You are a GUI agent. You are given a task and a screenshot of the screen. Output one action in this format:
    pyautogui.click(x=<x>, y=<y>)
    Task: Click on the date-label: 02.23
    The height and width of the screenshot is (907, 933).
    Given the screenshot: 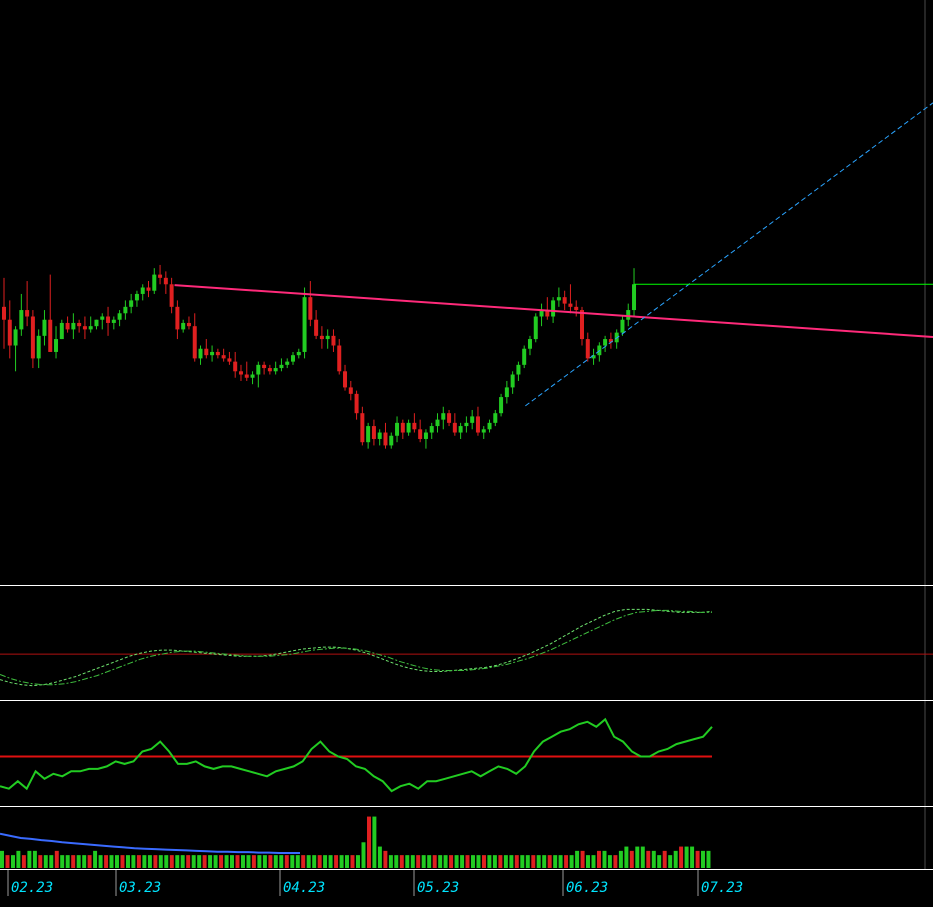 What is the action you would take?
    pyautogui.click(x=32, y=888)
    